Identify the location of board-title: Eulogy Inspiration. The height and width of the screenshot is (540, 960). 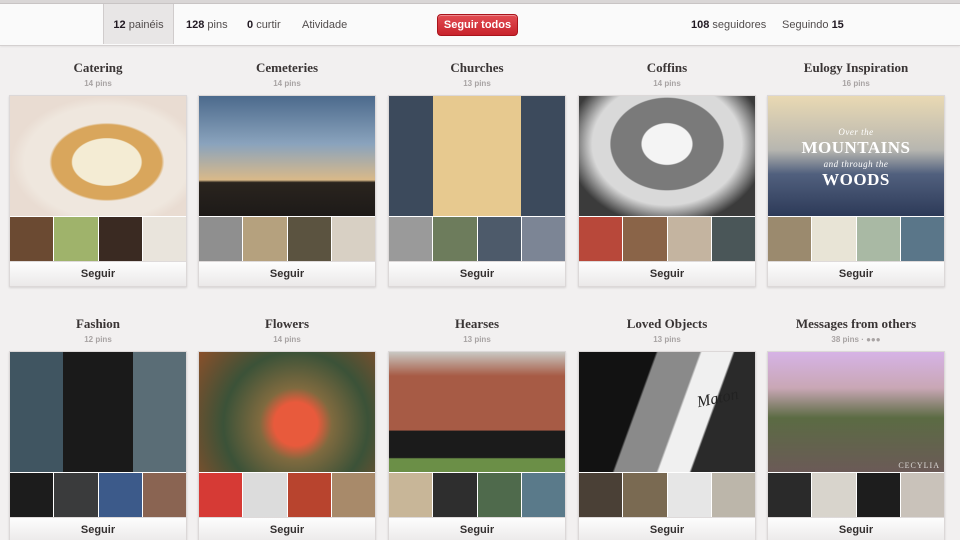
(856, 68).